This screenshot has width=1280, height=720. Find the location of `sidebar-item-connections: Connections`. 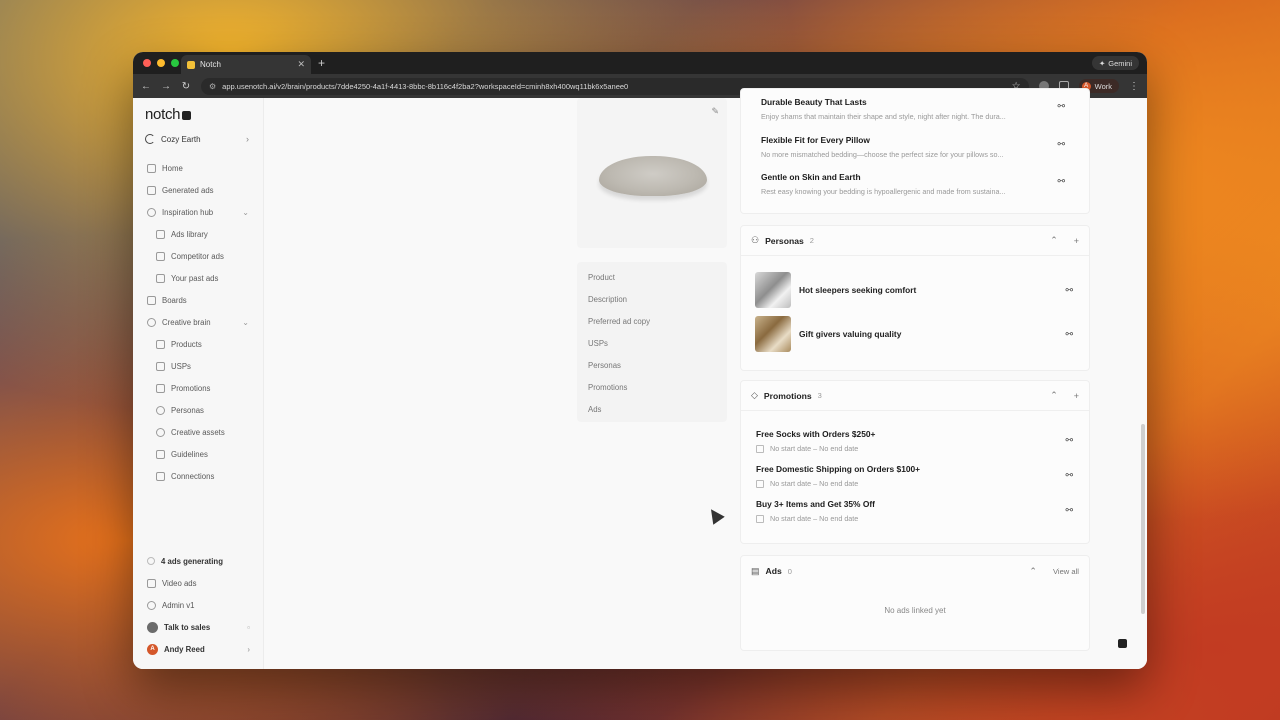

sidebar-item-connections: Connections is located at coordinates (198, 476).